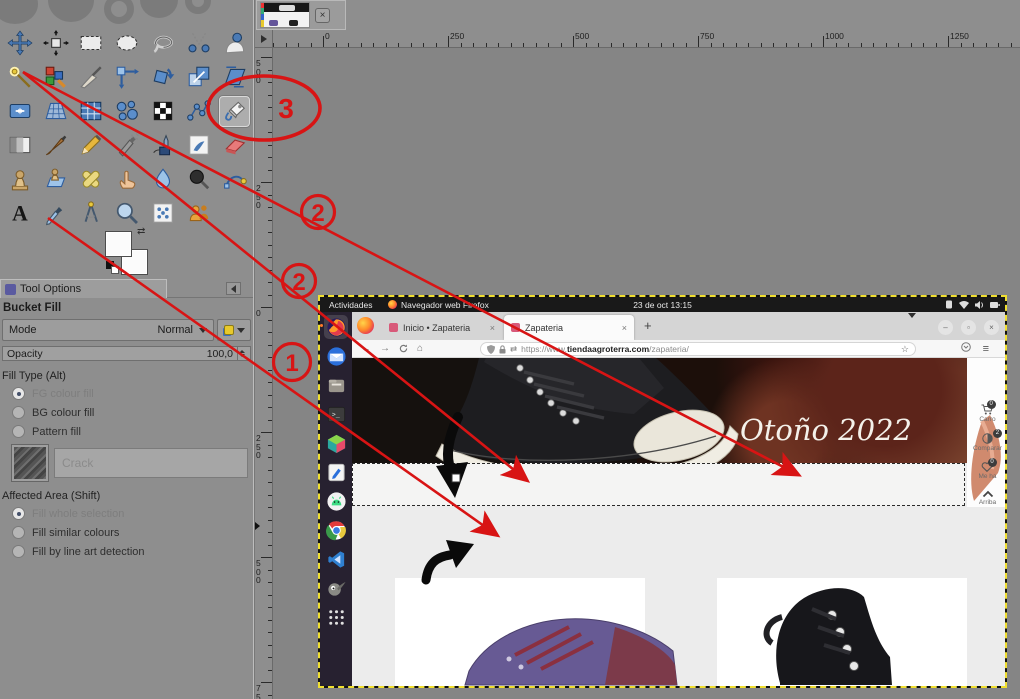 This screenshot has height=699, width=1020. I want to click on tool-3d-transform-icon, so click(91, 111).